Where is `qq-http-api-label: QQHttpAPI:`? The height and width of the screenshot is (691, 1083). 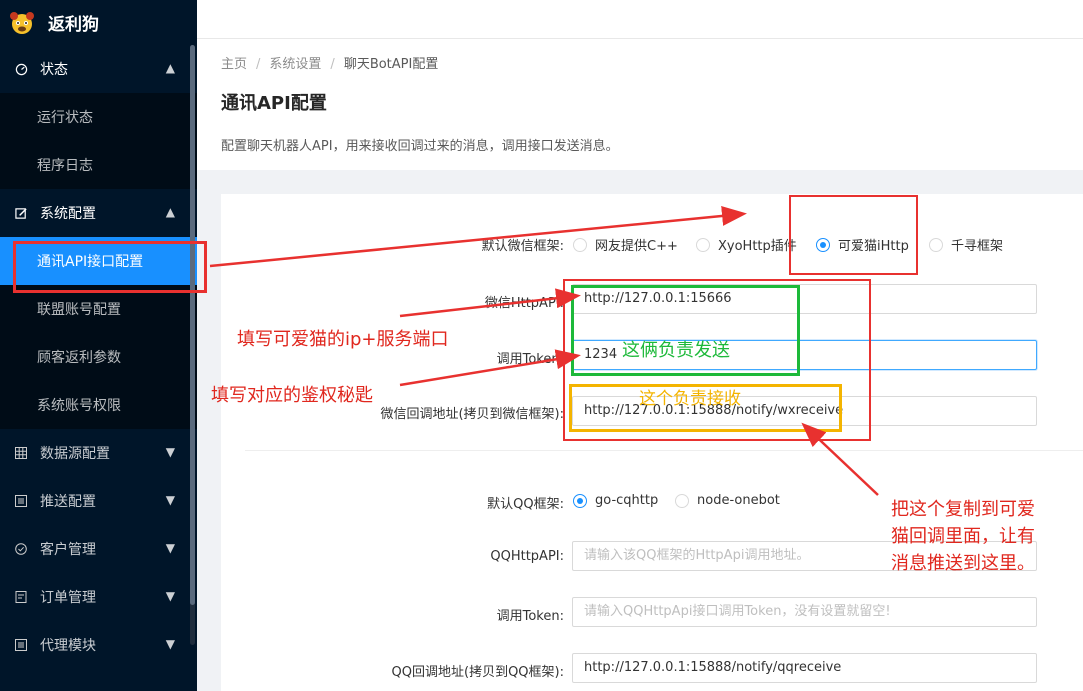 qq-http-api-label: QQHttpAPI: is located at coordinates (527, 556).